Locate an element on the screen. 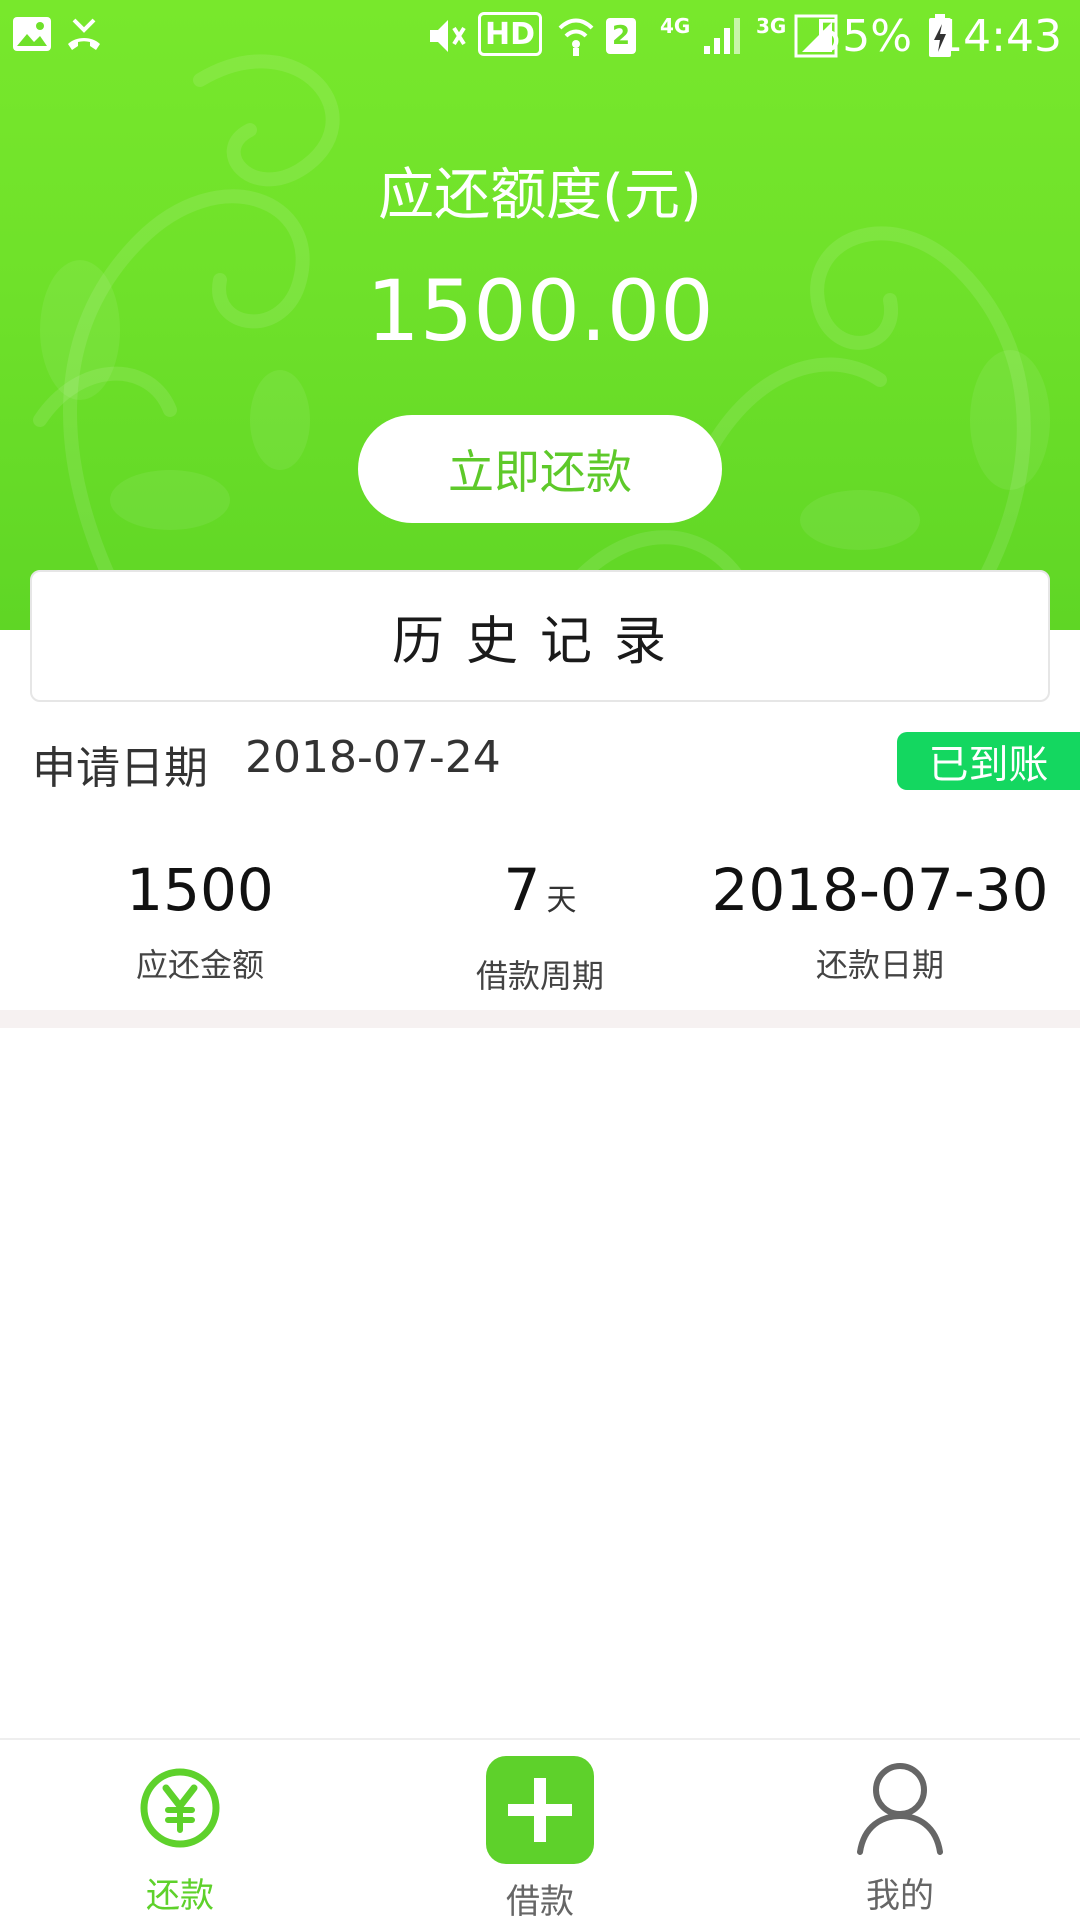 The width and height of the screenshot is (1080, 1923). missed-call-icon is located at coordinates (84, 34).